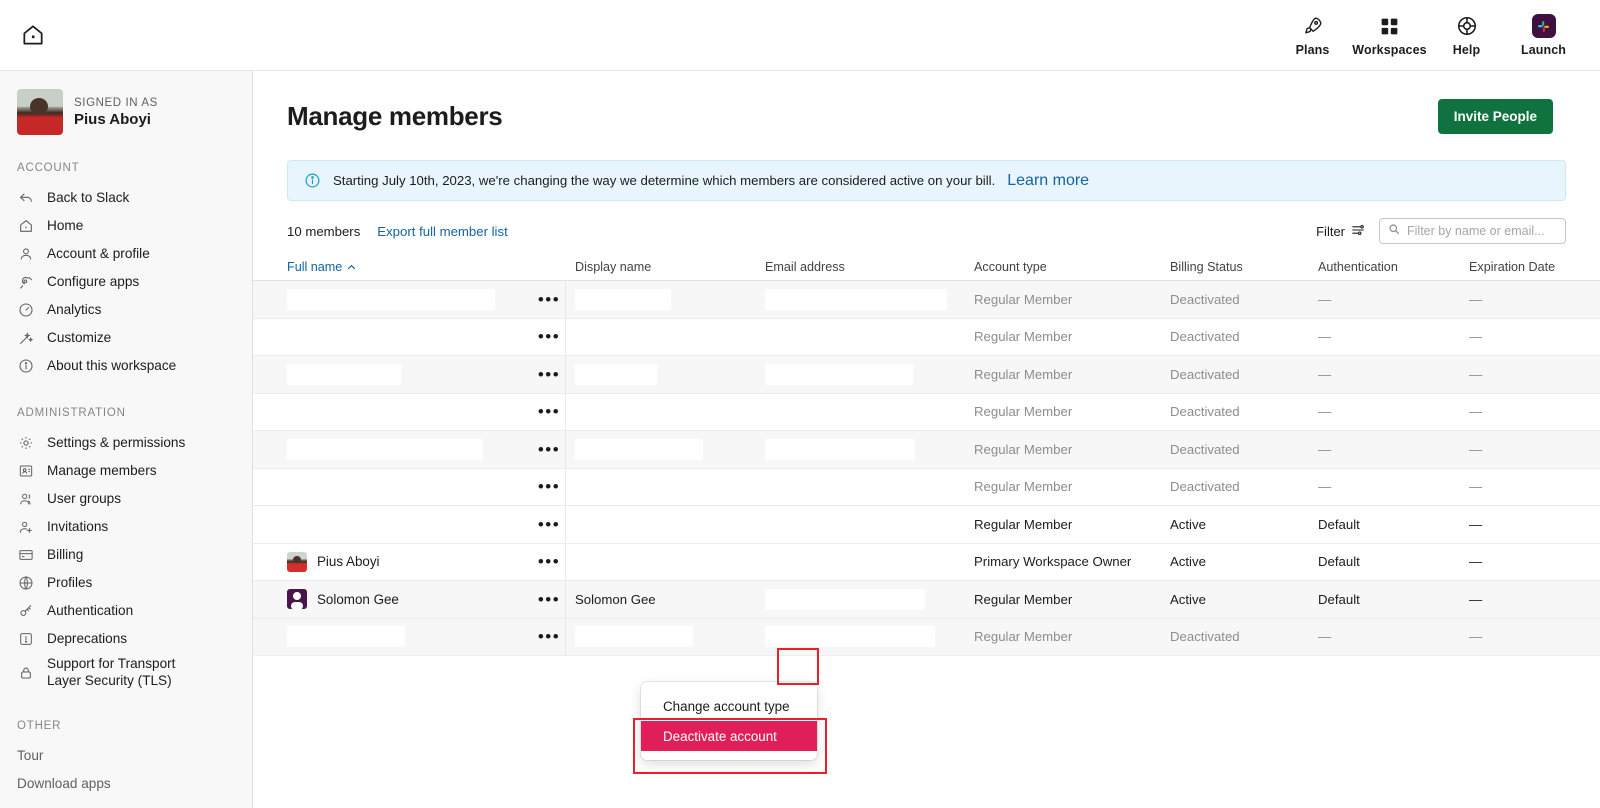 The image size is (1600, 808). Describe the element at coordinates (1482, 231) in the screenshot. I see `search-input` at that location.